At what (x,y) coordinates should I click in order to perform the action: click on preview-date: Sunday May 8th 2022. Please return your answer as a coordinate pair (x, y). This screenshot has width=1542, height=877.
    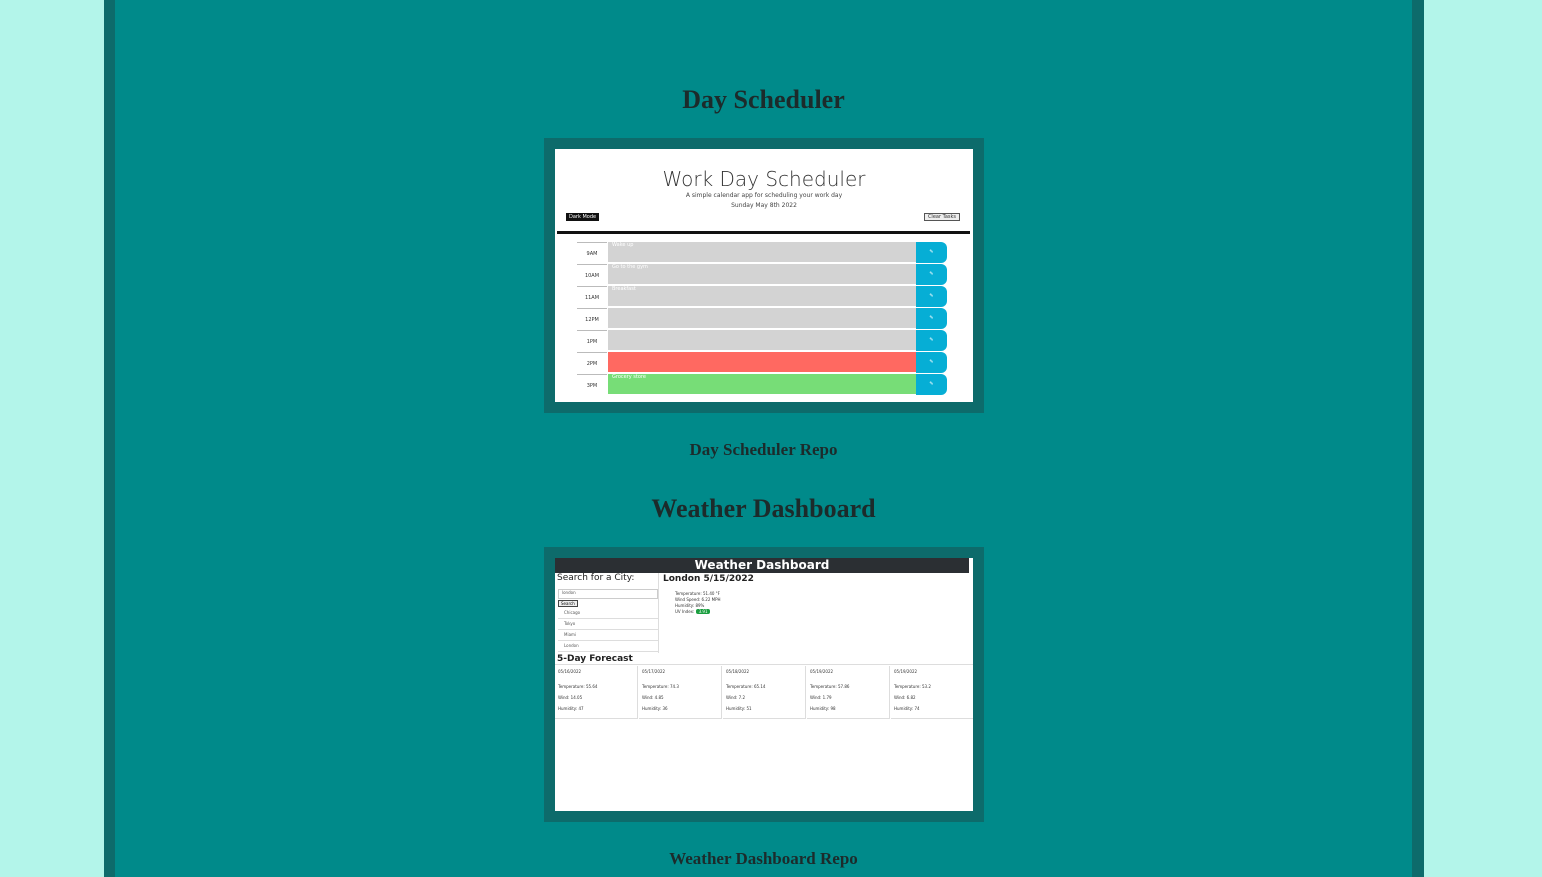
    Looking at the image, I should click on (764, 205).